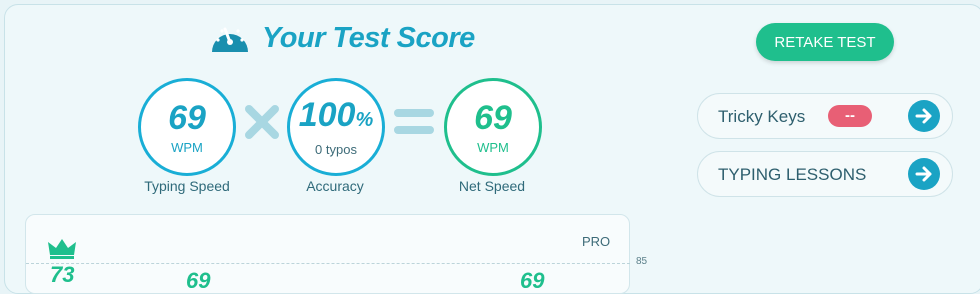 Image resolution: width=980 pixels, height=294 pixels. What do you see at coordinates (336, 149) in the screenshot?
I see `typos-count: 0 typos` at bounding box center [336, 149].